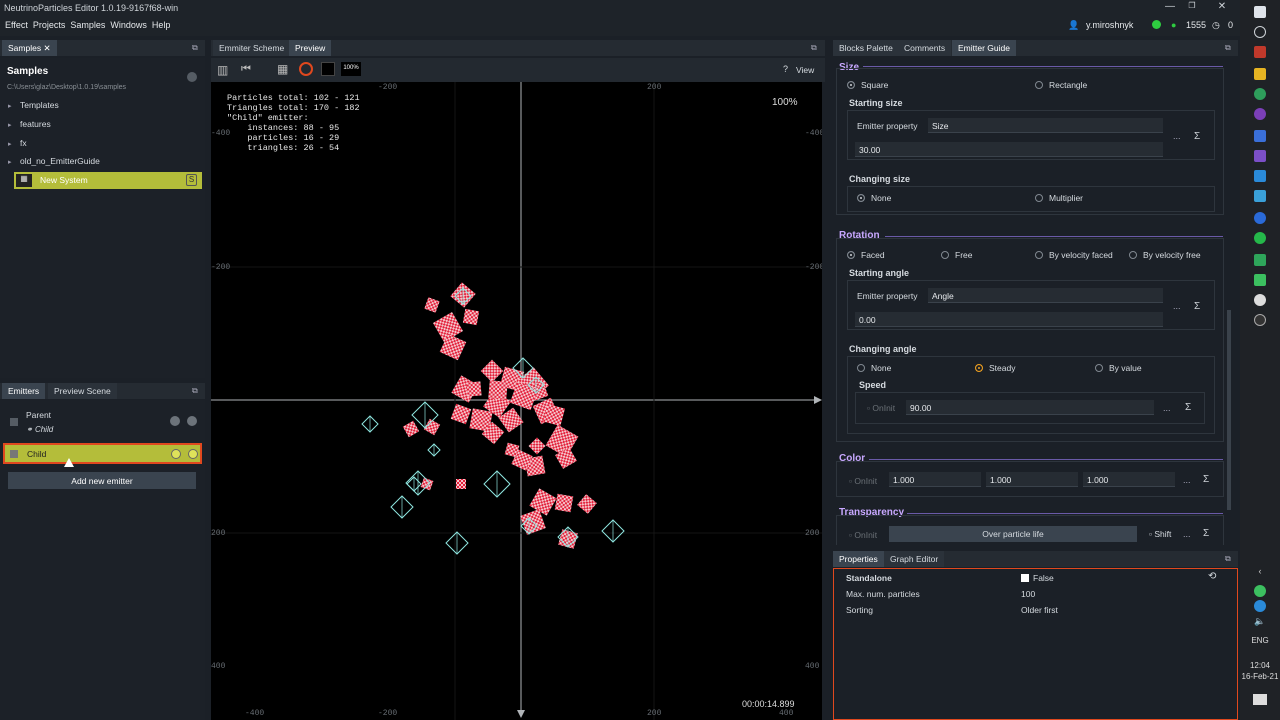  Describe the element at coordinates (1260, 260) in the screenshot. I see `app-icon-green` at that location.